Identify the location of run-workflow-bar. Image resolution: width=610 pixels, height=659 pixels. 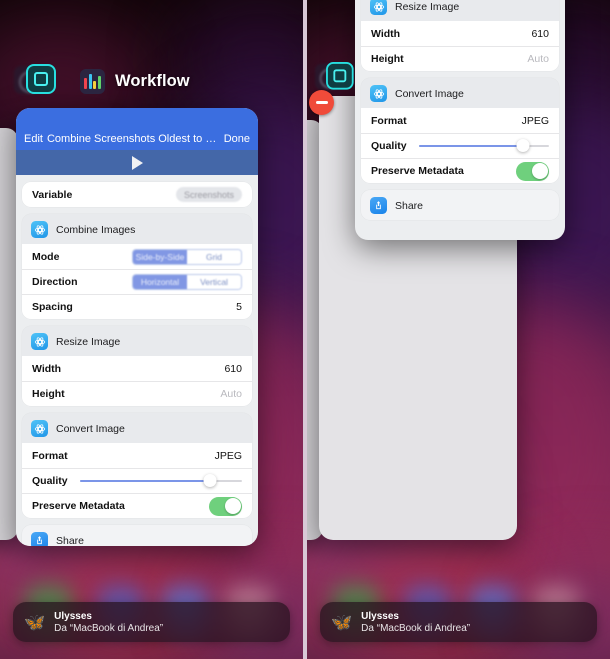
(137, 162).